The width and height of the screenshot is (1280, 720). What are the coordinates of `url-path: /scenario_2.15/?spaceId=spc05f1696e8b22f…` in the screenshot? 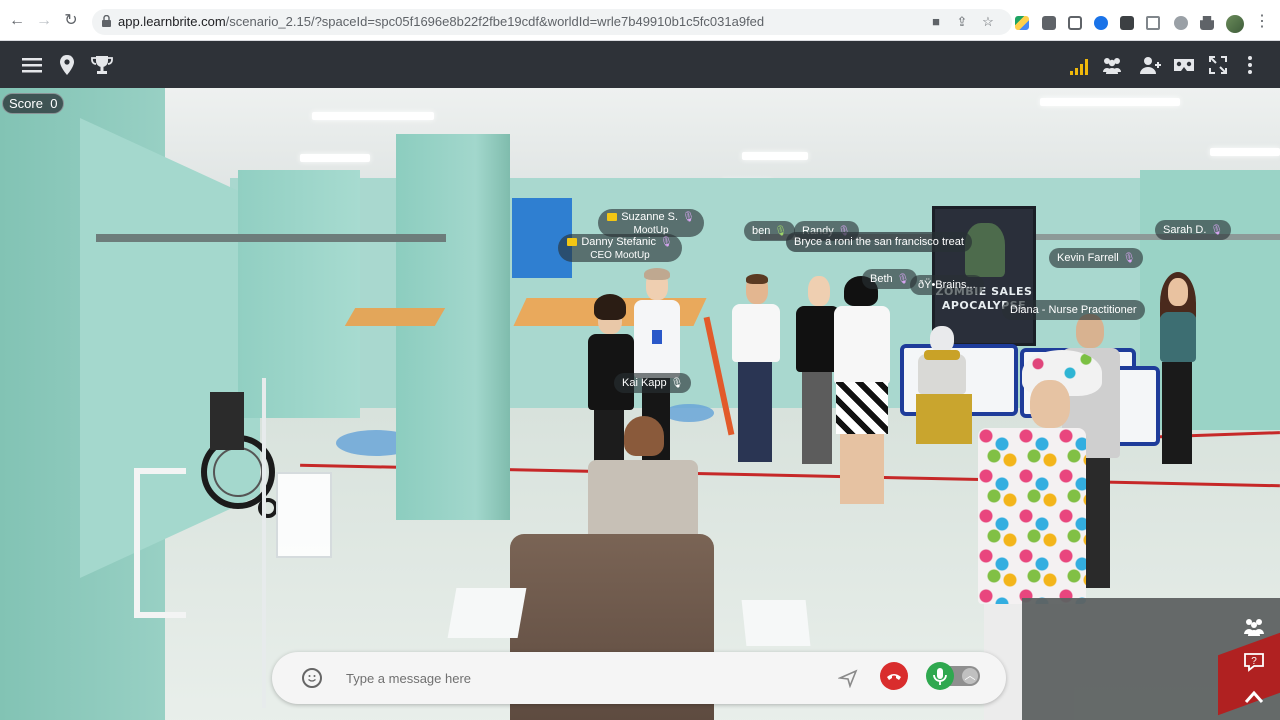 It's located at (495, 21).